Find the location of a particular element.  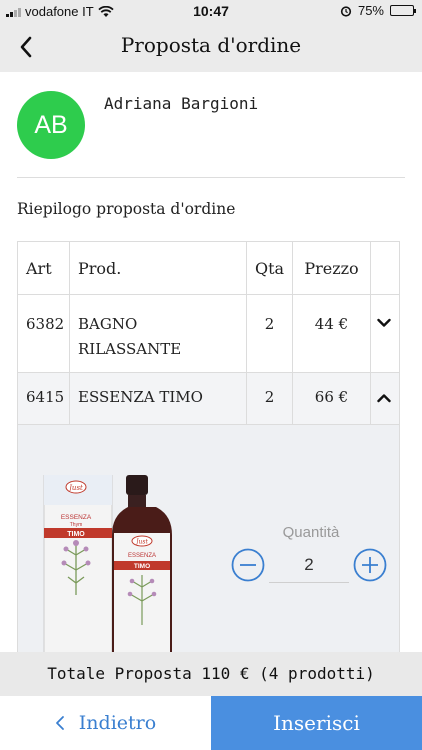

bottle-variant-text: TIMO is located at coordinates (142, 566).